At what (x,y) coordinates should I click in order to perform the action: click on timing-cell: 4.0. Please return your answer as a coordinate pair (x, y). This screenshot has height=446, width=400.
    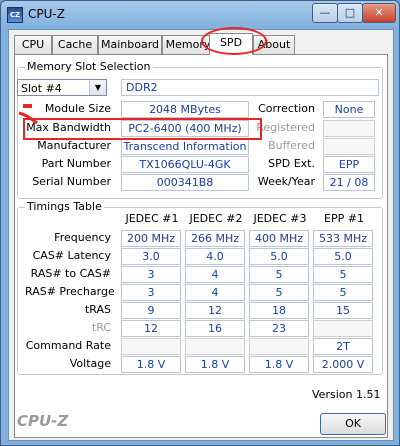
    Looking at the image, I should click on (215, 256).